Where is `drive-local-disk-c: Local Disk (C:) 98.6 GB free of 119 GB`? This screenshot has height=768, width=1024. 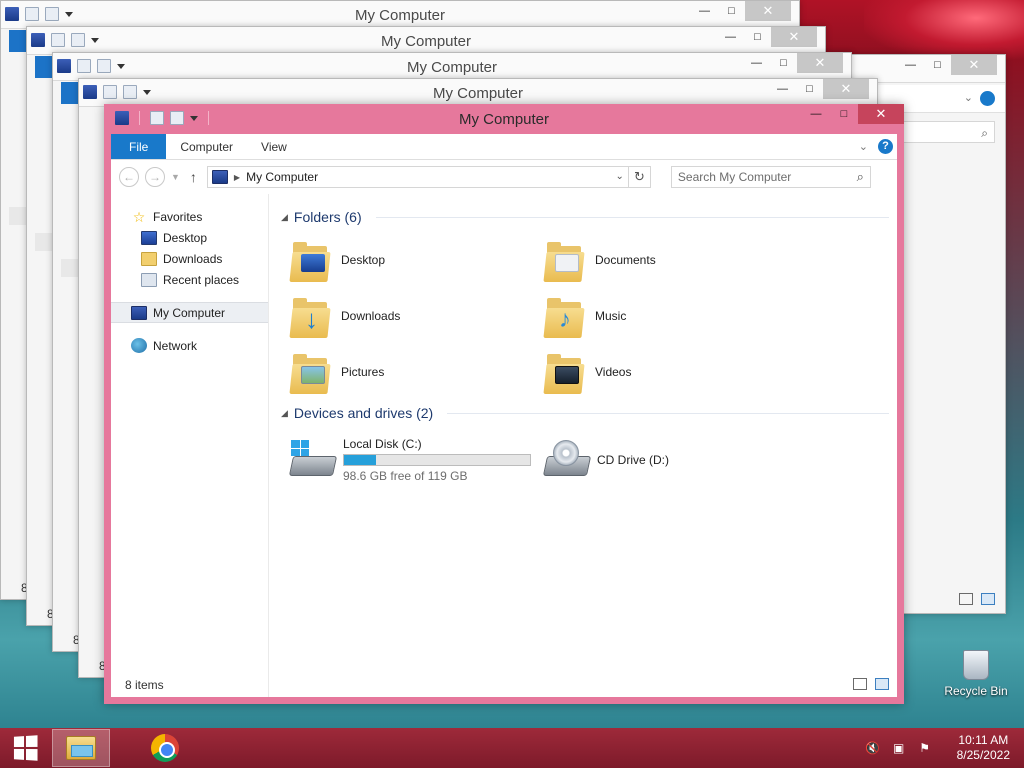
drive-local-disk-c: Local Disk (C:) 98.6 GB free of 119 GB is located at coordinates (408, 460).